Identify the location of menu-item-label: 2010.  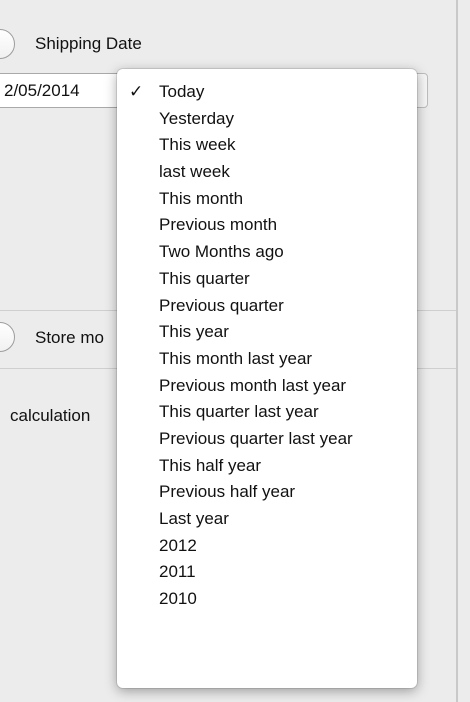
(178, 599).